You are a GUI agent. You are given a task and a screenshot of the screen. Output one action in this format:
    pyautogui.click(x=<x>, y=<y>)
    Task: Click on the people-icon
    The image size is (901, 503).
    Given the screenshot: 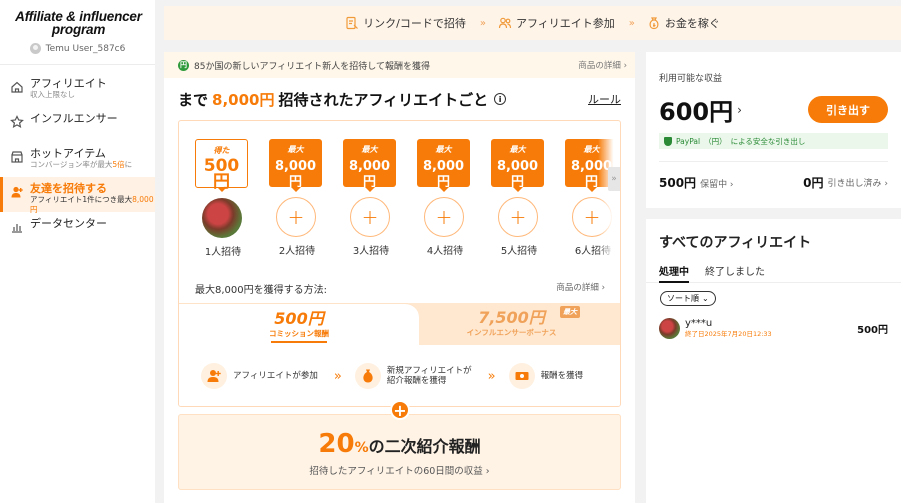 What is the action you would take?
    pyautogui.click(x=505, y=23)
    